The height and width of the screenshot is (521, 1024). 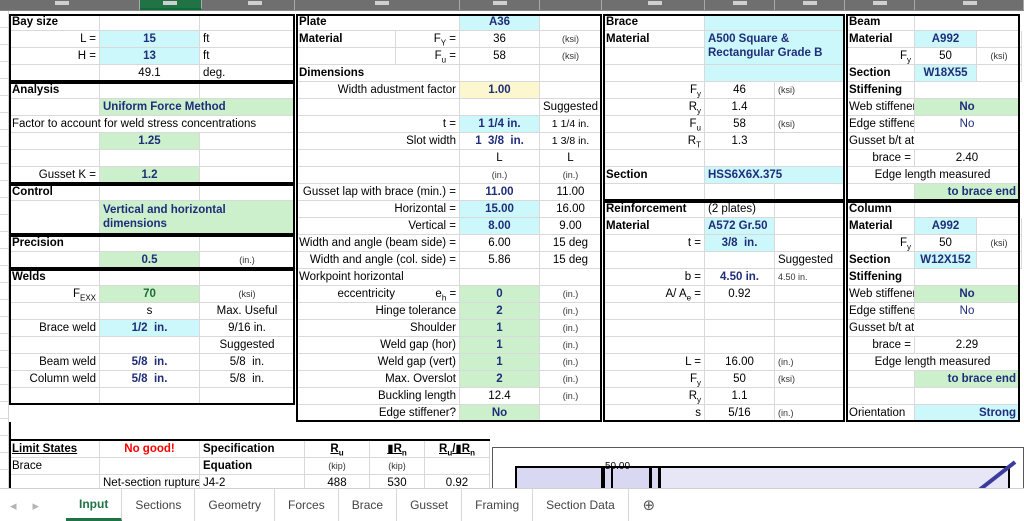 I want to click on reinforcement-sugg-left, so click(x=654, y=260).